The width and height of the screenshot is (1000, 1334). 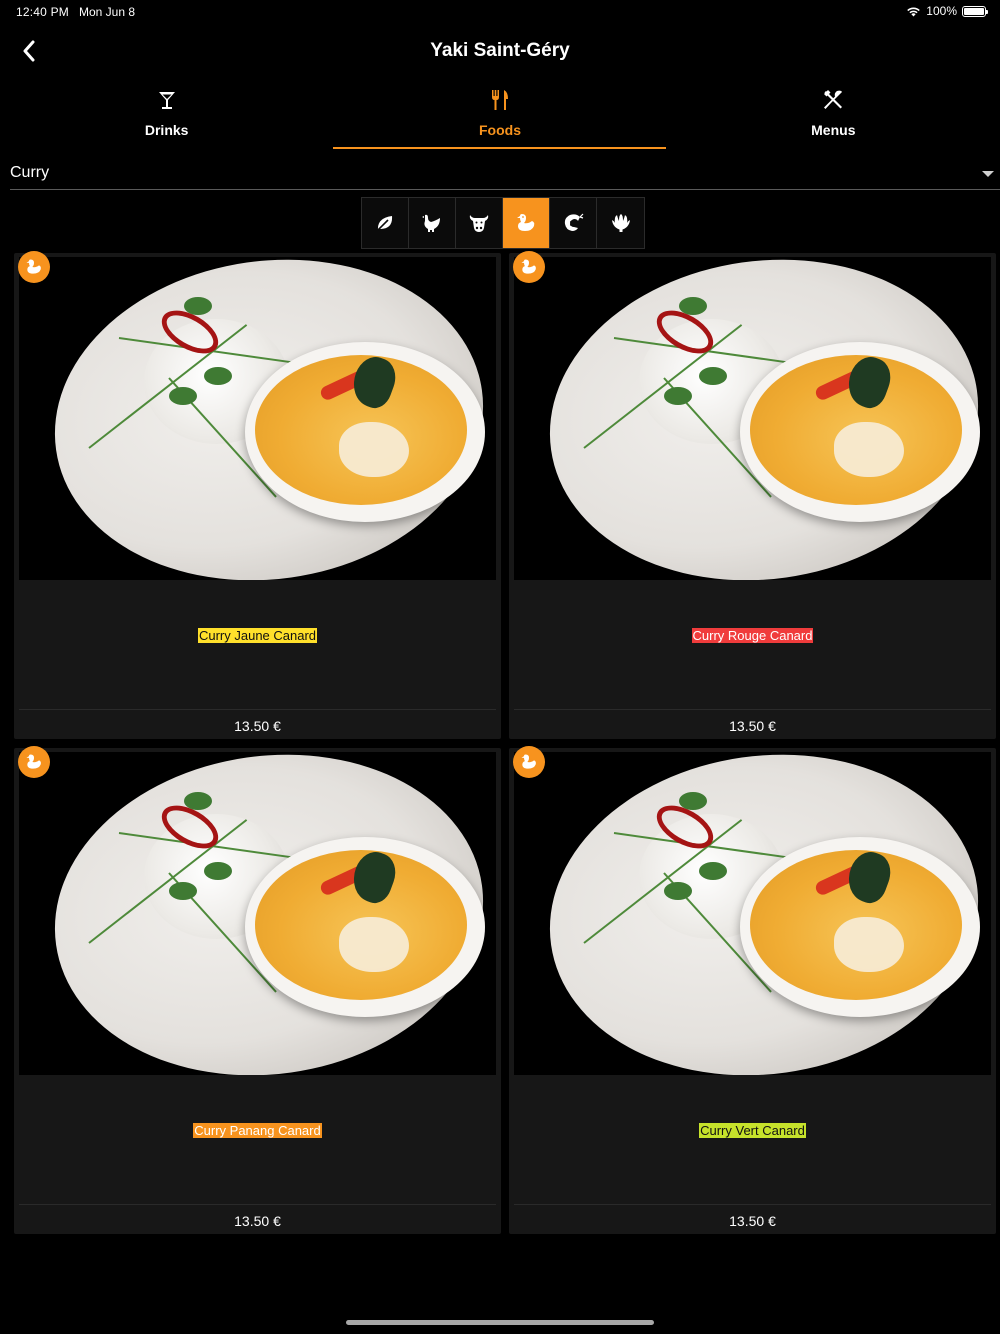 I want to click on chicken-icon, so click(x=431, y=223).